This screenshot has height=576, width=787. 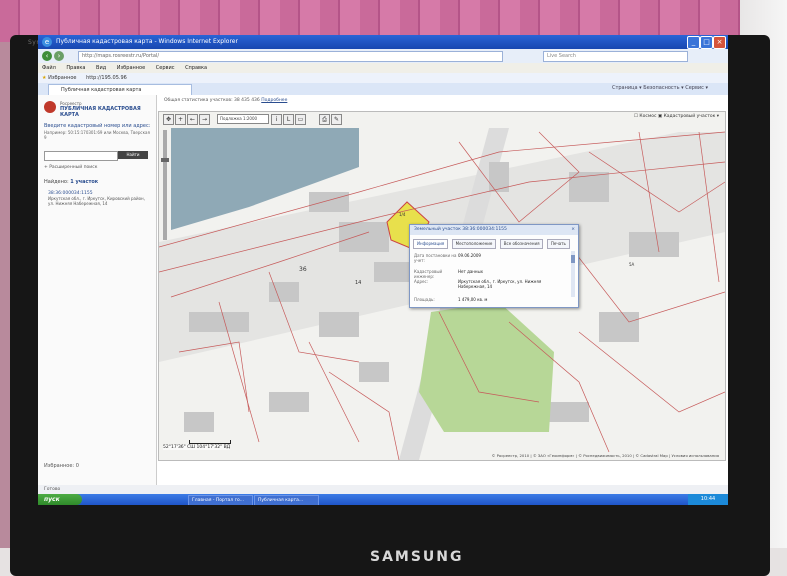 What do you see at coordinates (131, 68) in the screenshot?
I see `menu-favorites: Избранное` at bounding box center [131, 68].